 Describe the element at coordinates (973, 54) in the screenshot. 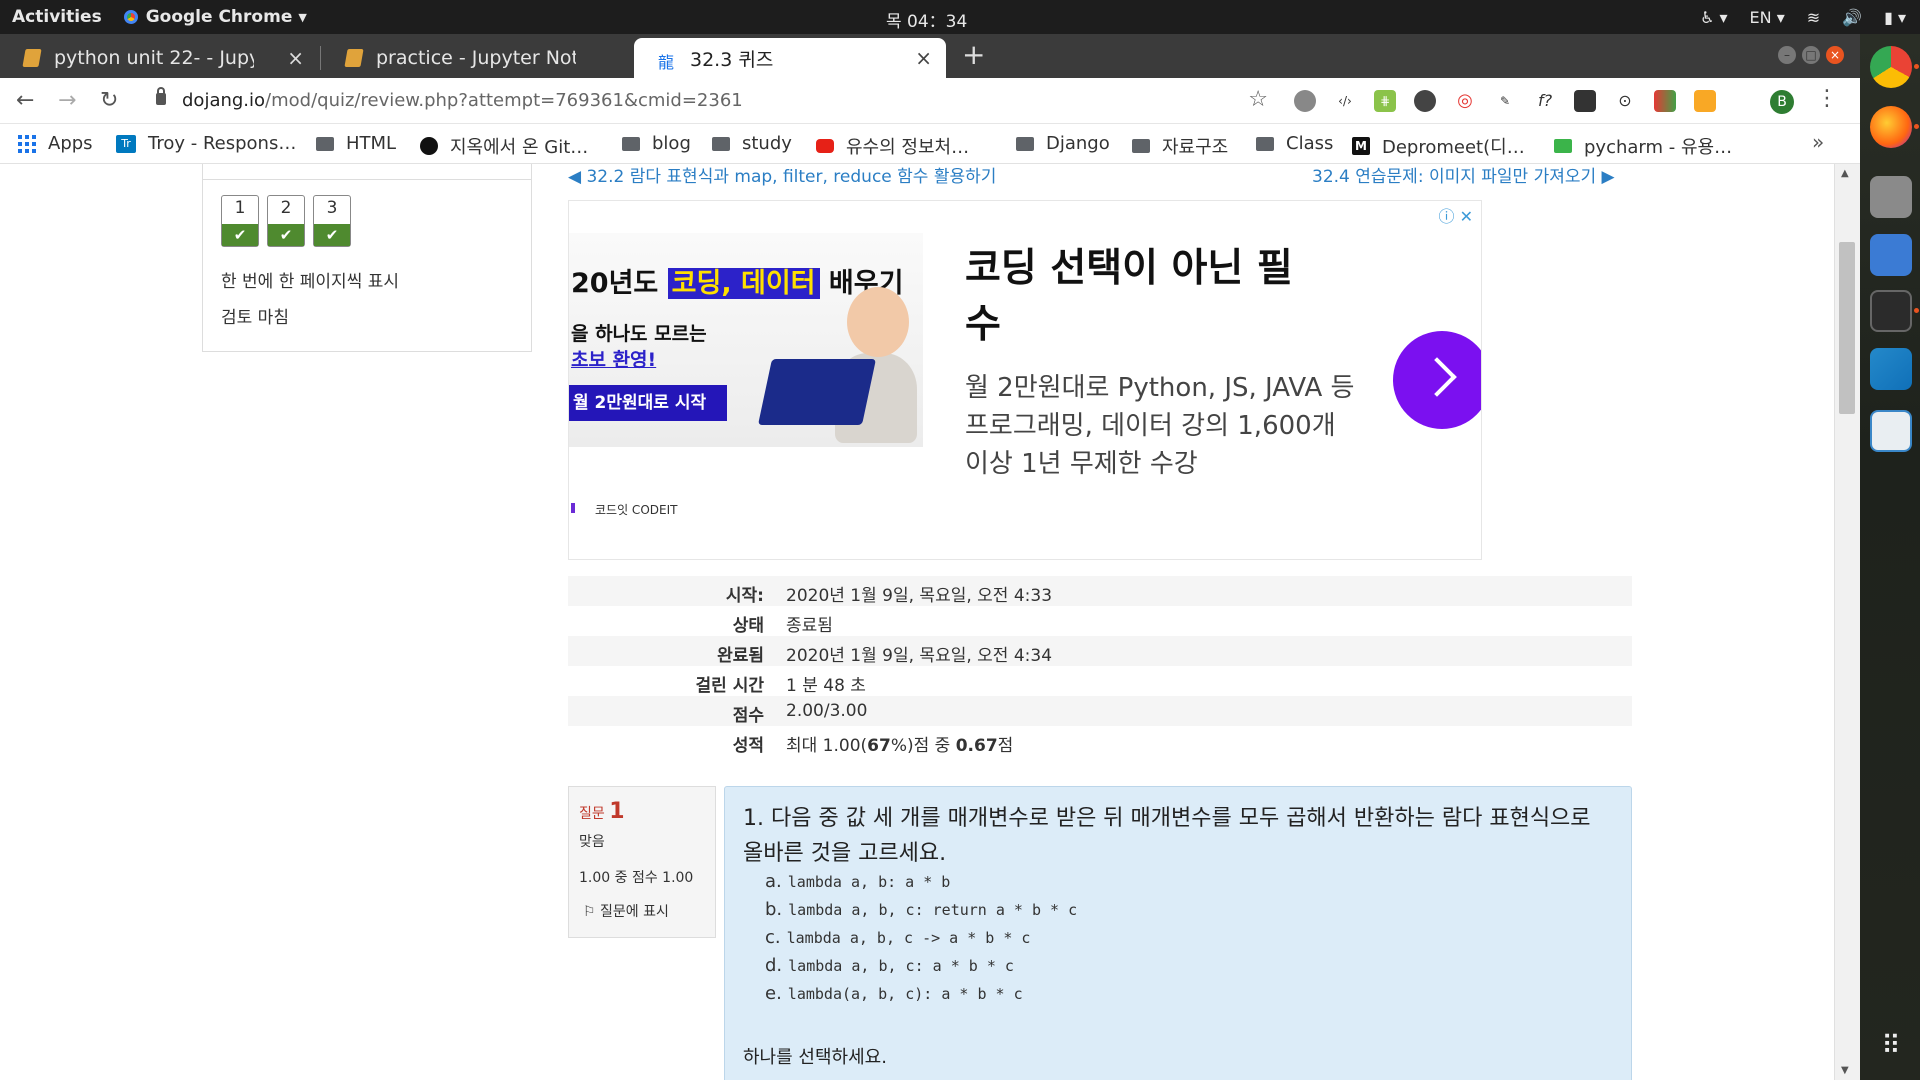

I see `new-tab-button: +` at that location.